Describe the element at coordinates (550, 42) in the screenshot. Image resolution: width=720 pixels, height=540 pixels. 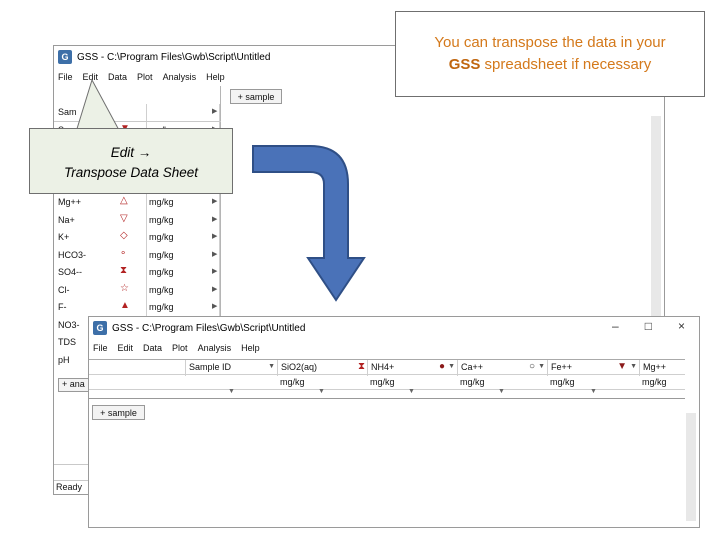
I see `callout-line: You can transpose the data in your` at that location.